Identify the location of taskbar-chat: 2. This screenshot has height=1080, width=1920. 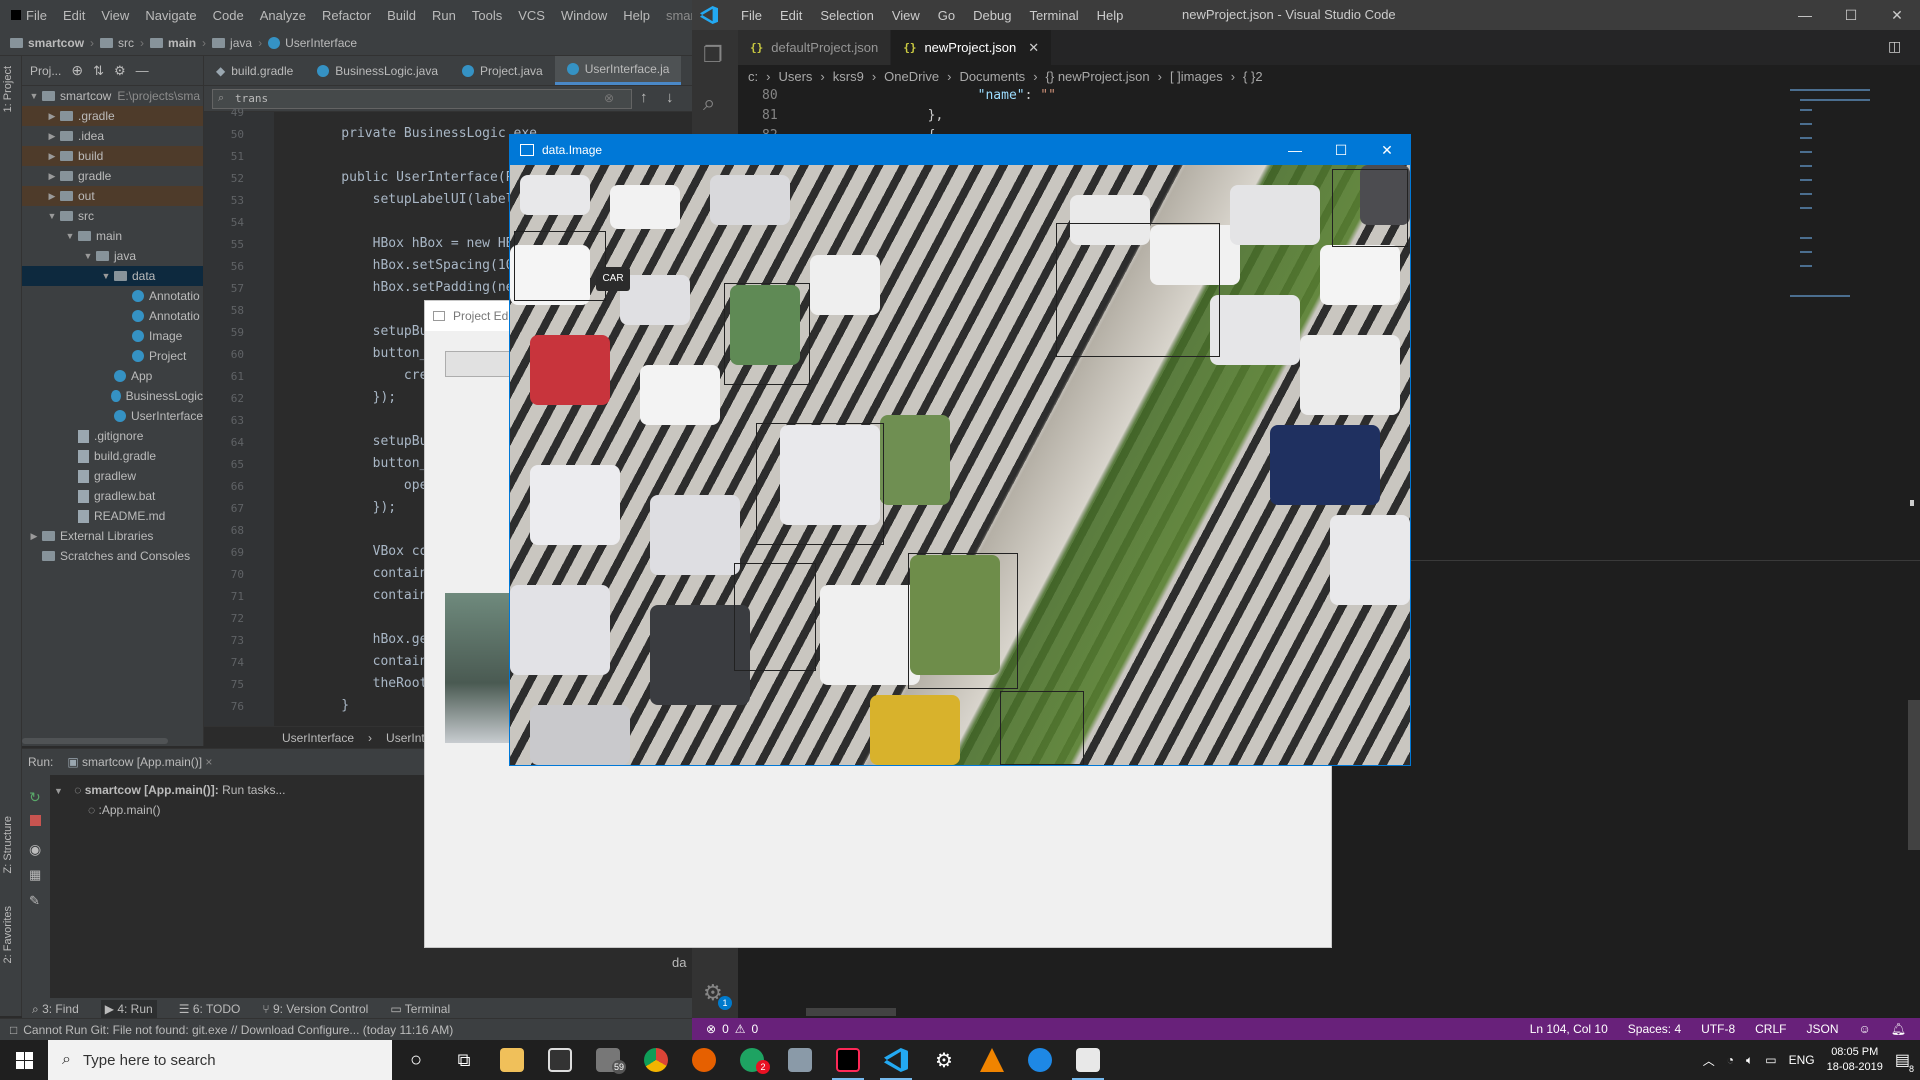
(752, 1060).